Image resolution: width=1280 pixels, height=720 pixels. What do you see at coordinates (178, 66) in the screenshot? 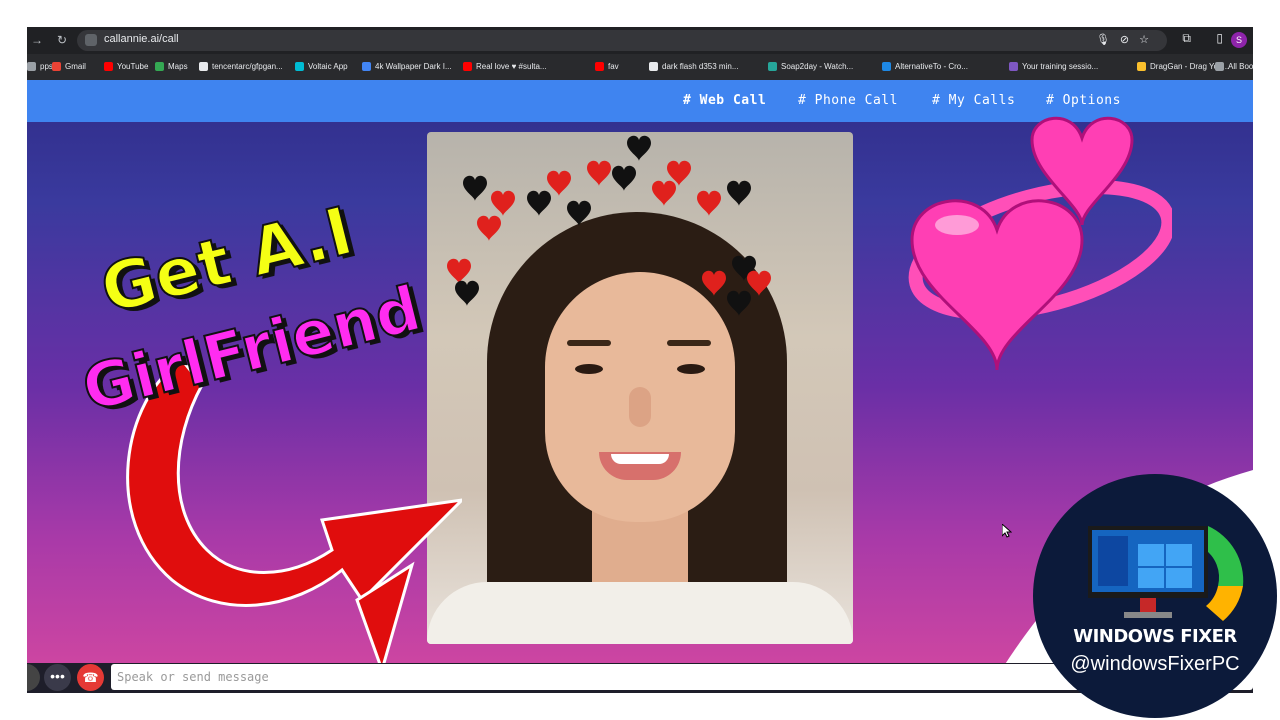
I see `bookmark-label: Maps` at bounding box center [178, 66].